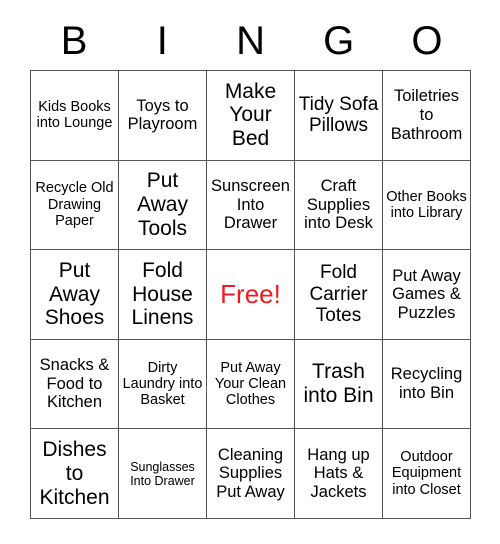  I want to click on bingo-cell-label: Outdoor Equipment into Closet, so click(426, 473).